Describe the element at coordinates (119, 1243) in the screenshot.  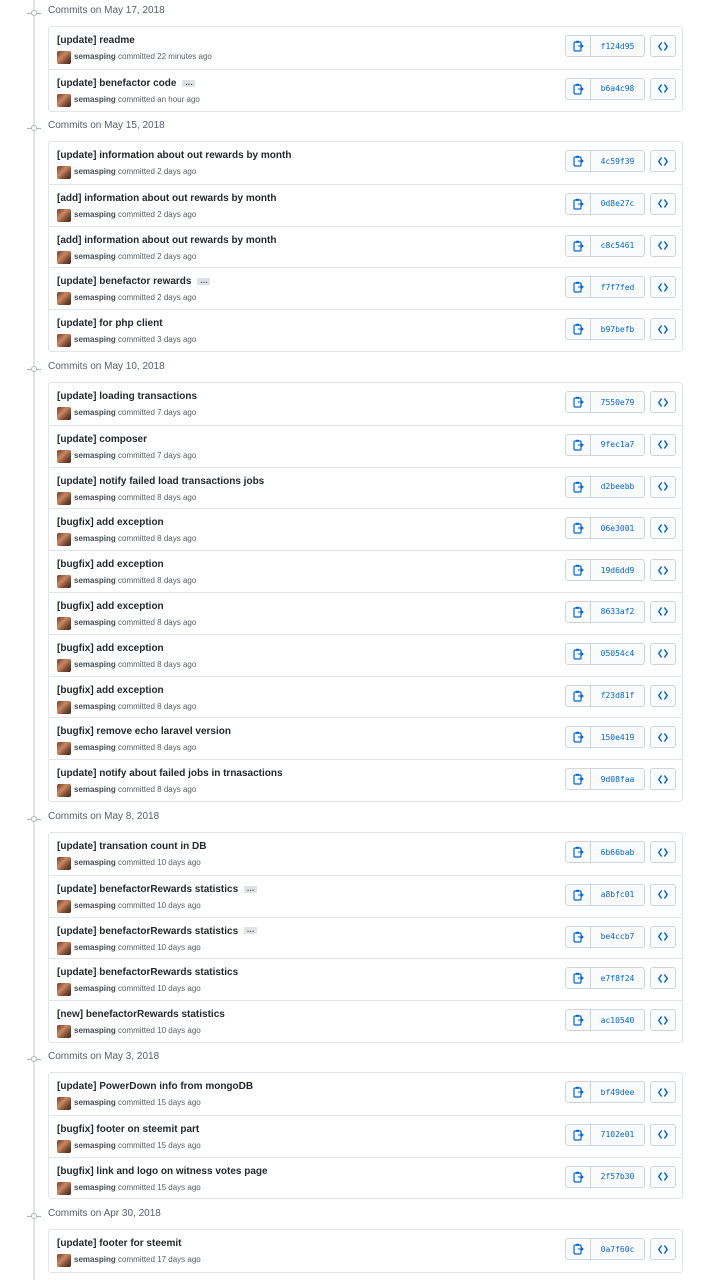
I see `commit-message: [update] footer for steemit` at that location.